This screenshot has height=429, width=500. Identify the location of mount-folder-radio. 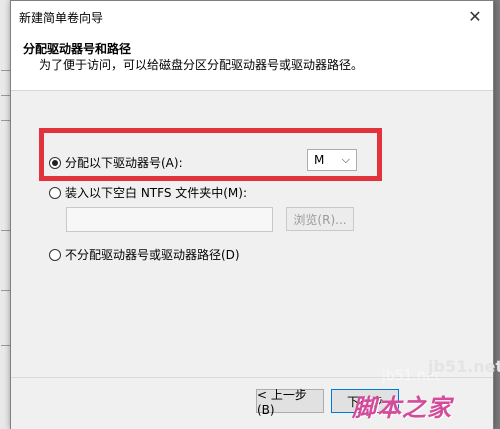
(55, 192).